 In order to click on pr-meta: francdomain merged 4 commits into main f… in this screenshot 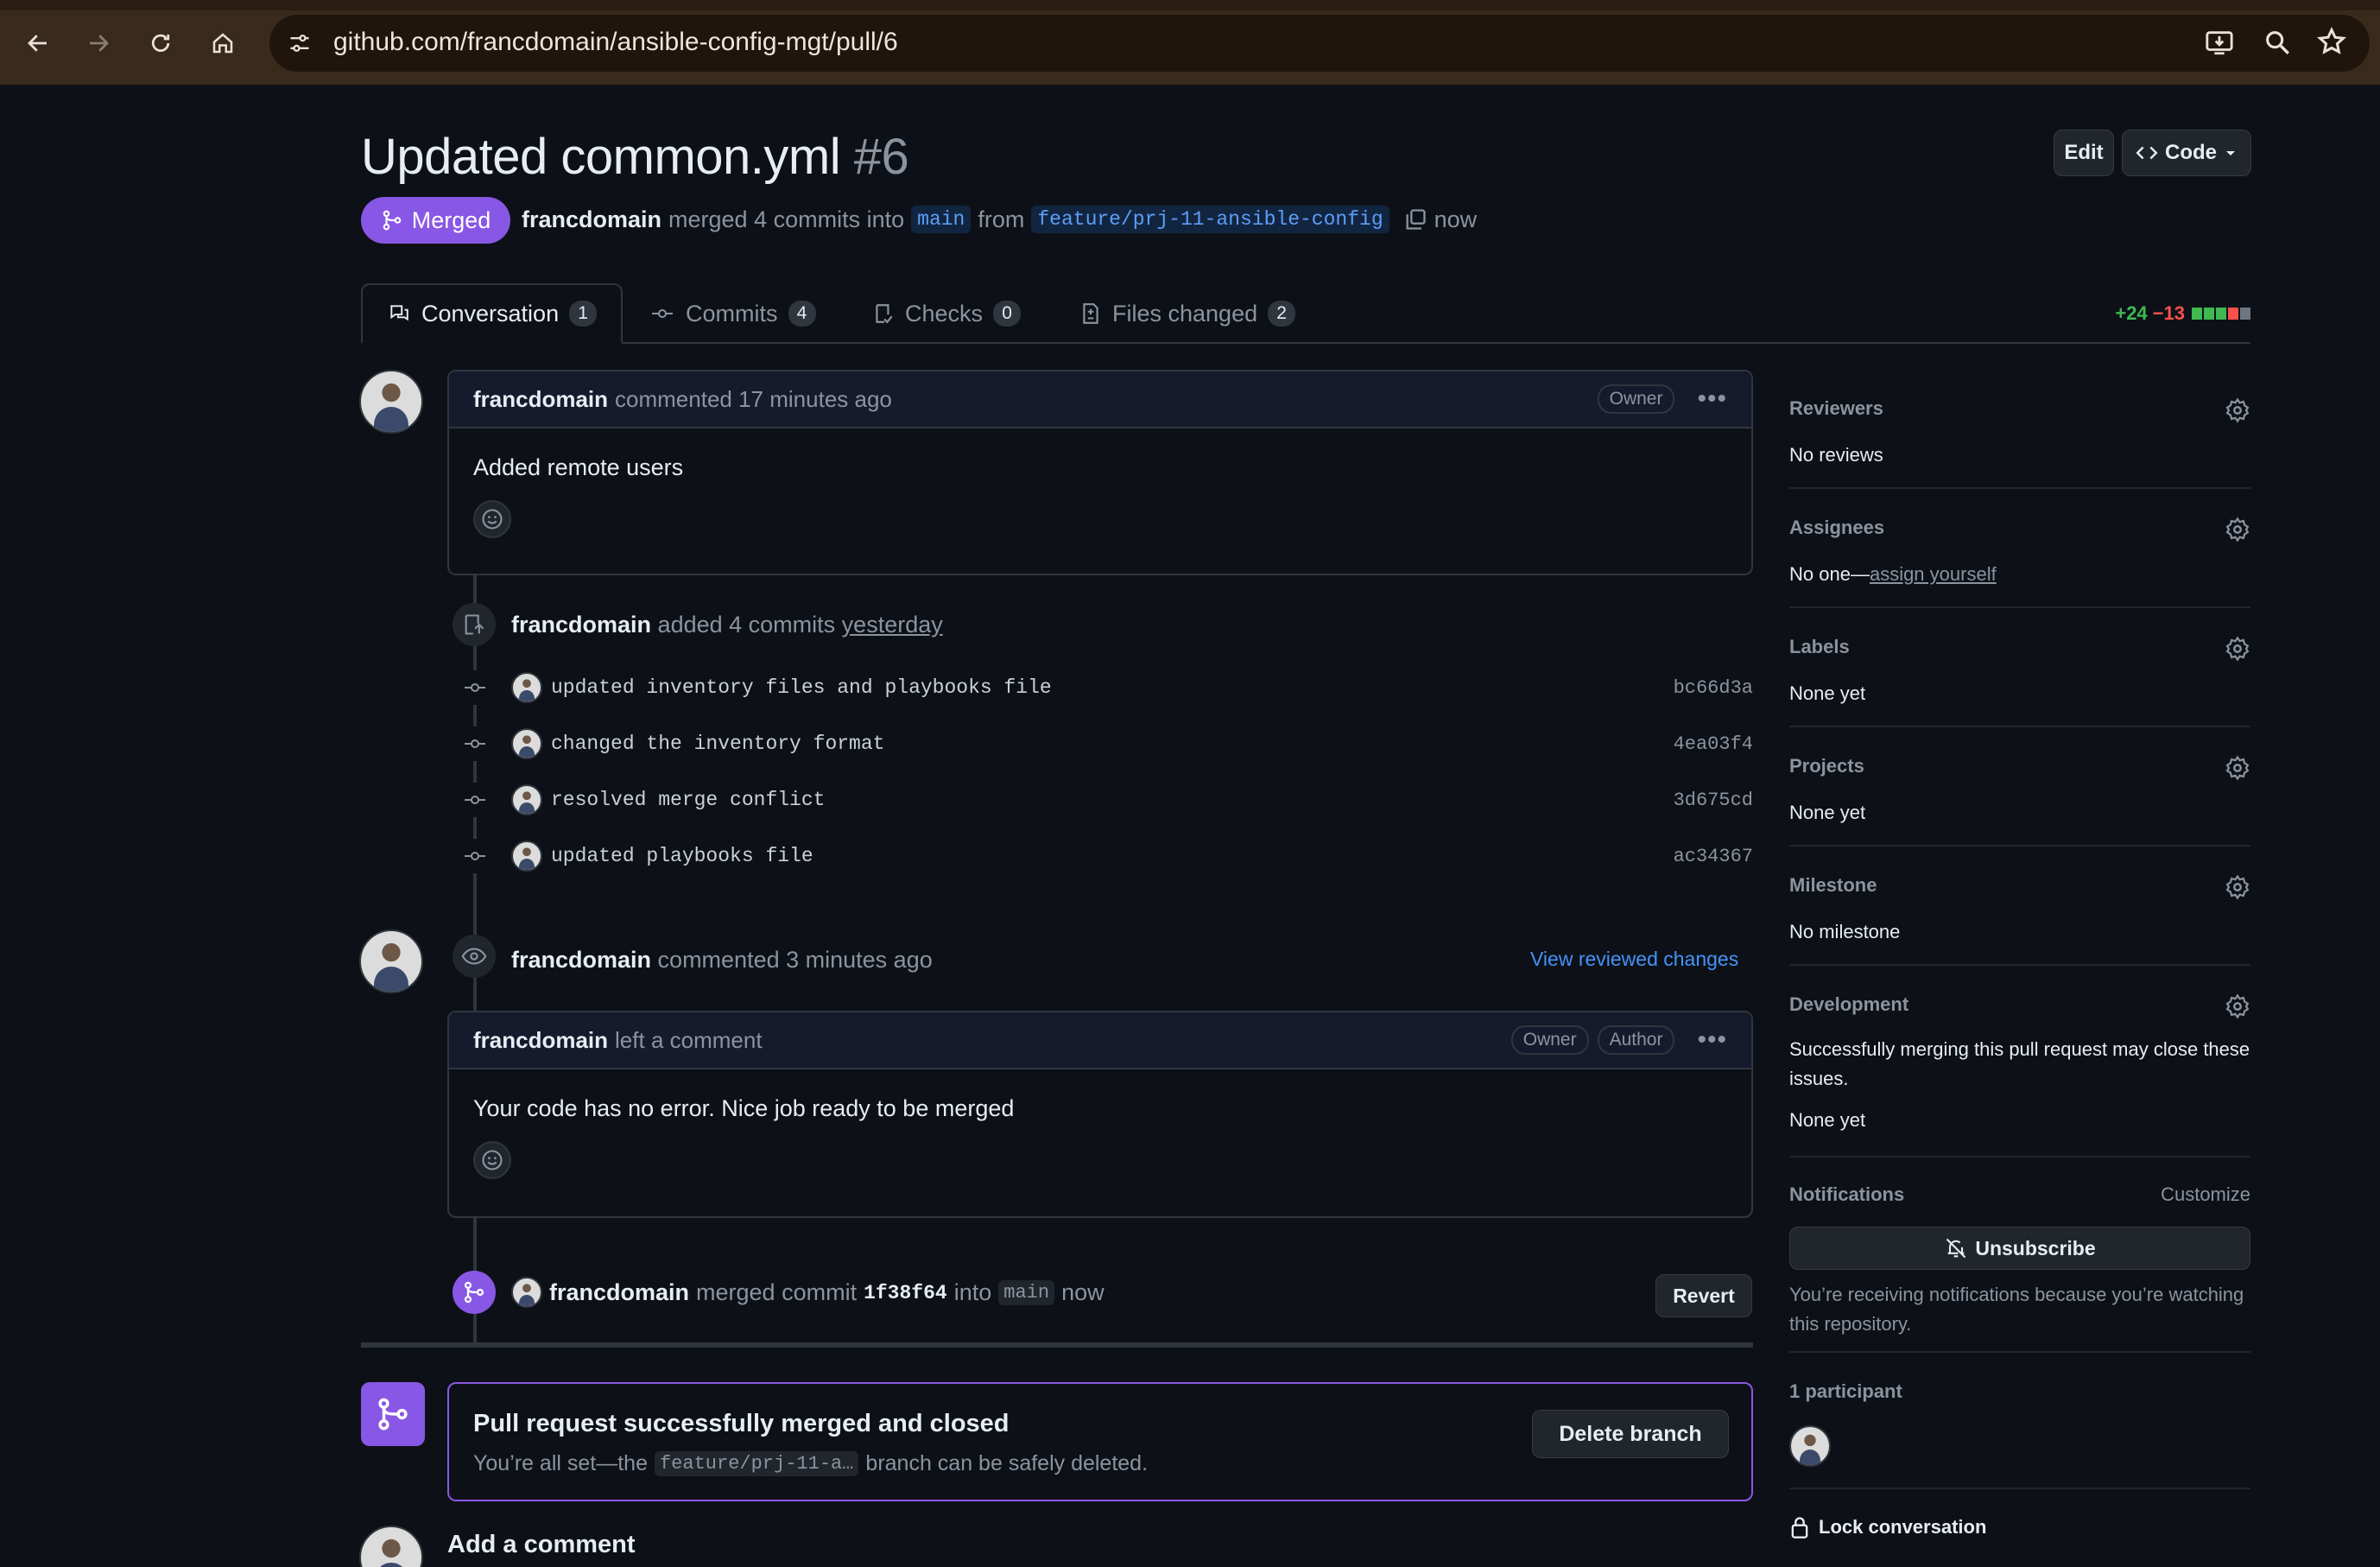, I will do `click(1000, 220)`.